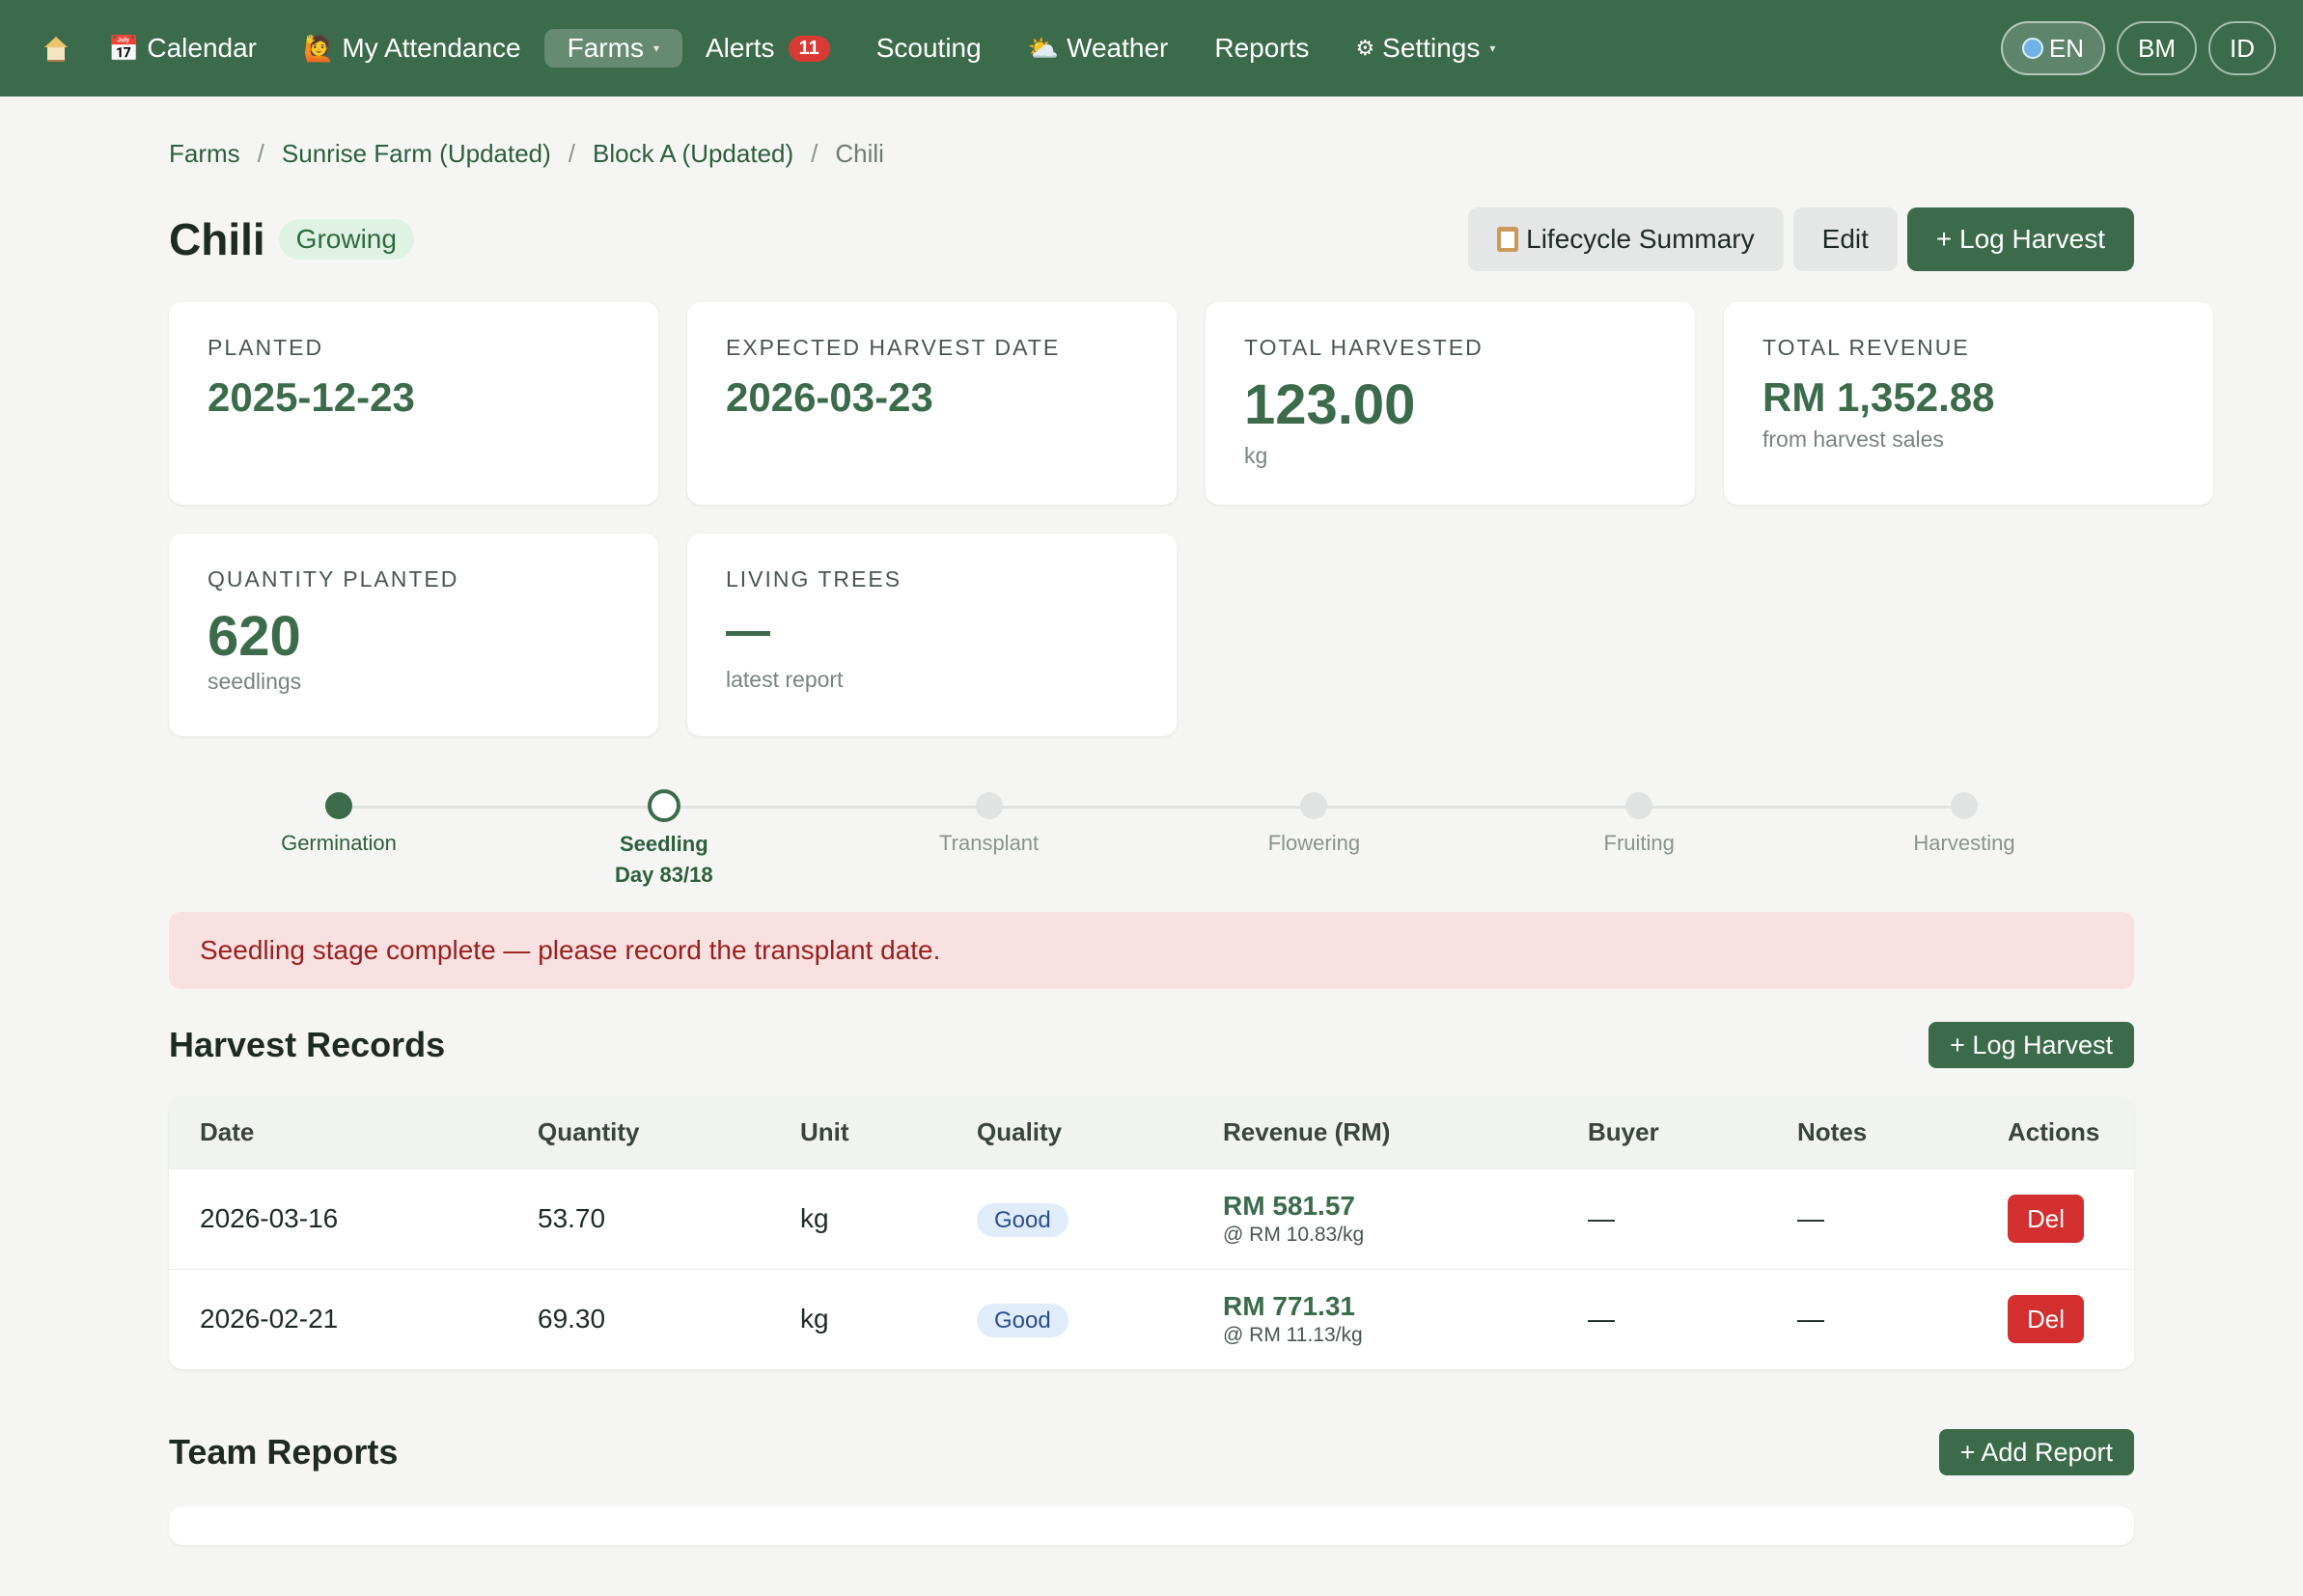 Image resolution: width=2303 pixels, height=1596 pixels. I want to click on stat-value: RM 1,352.88, so click(1878, 397).